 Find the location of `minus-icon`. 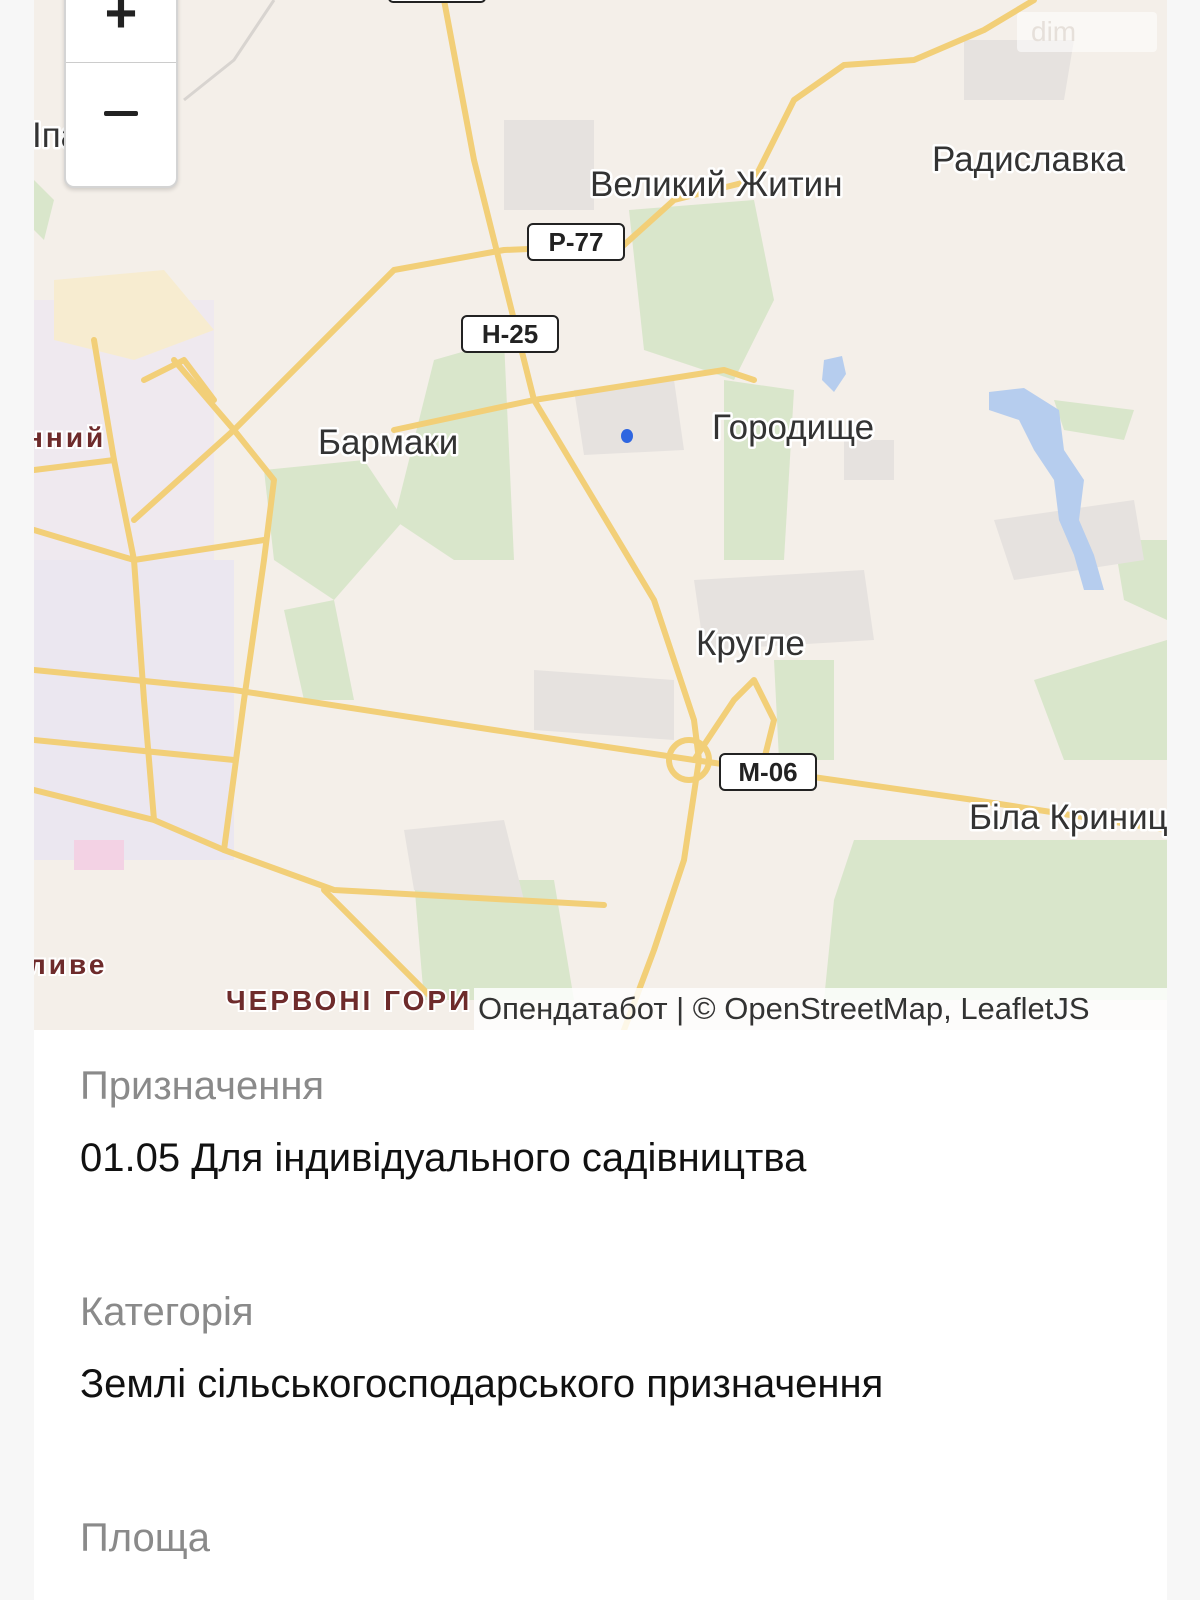

minus-icon is located at coordinates (121, 113).